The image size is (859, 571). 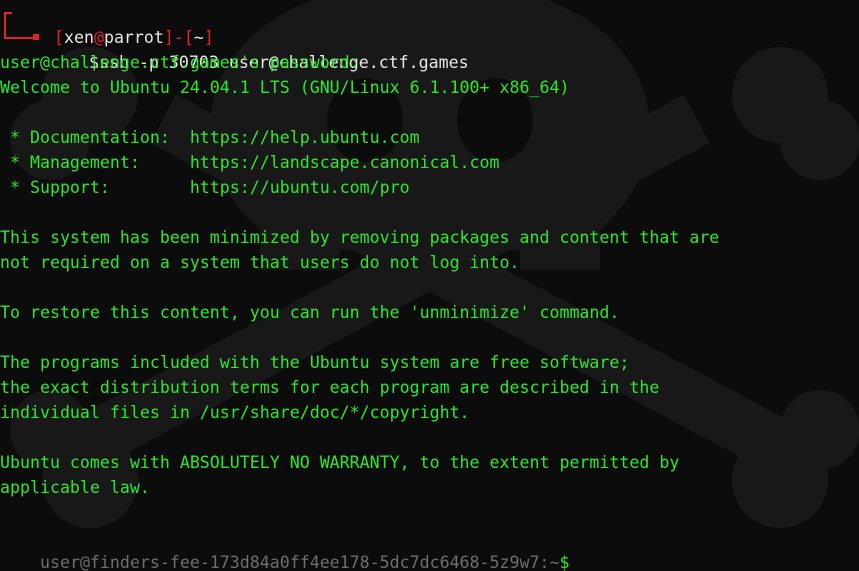 I want to click on output-line: applicable law., so click(x=75, y=487).